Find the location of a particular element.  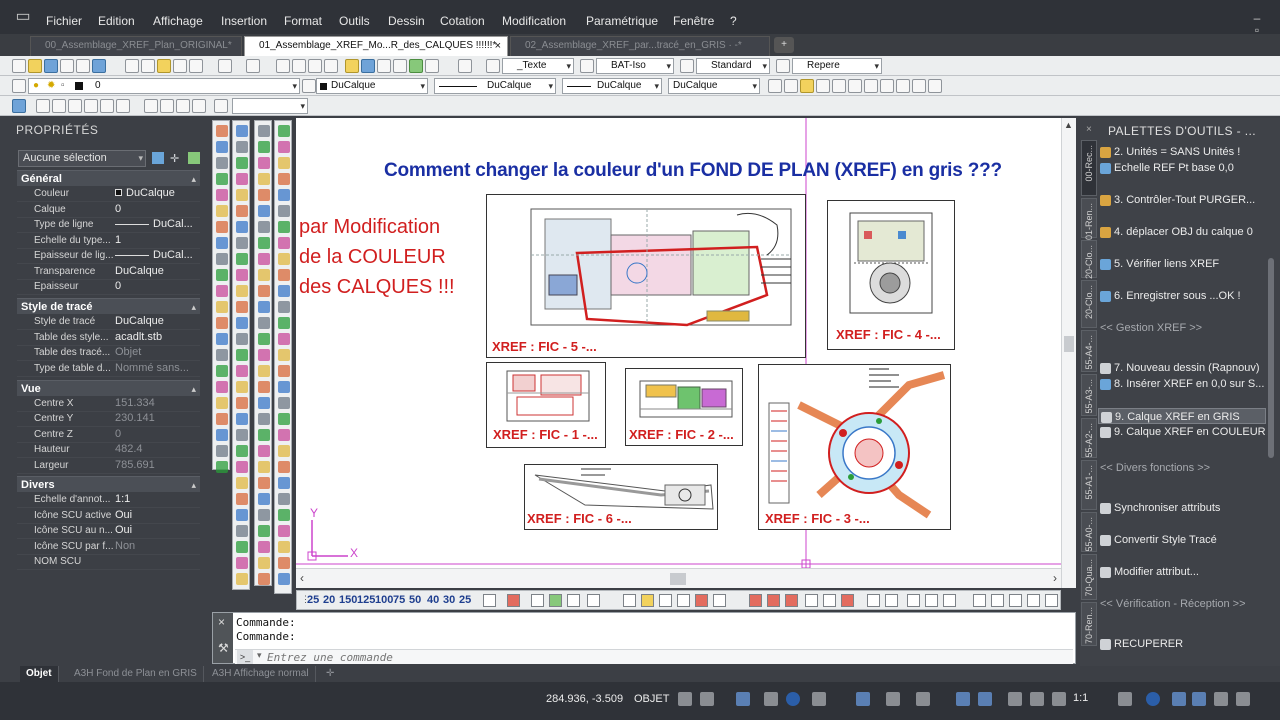

audit-icon is located at coordinates (829, 600).